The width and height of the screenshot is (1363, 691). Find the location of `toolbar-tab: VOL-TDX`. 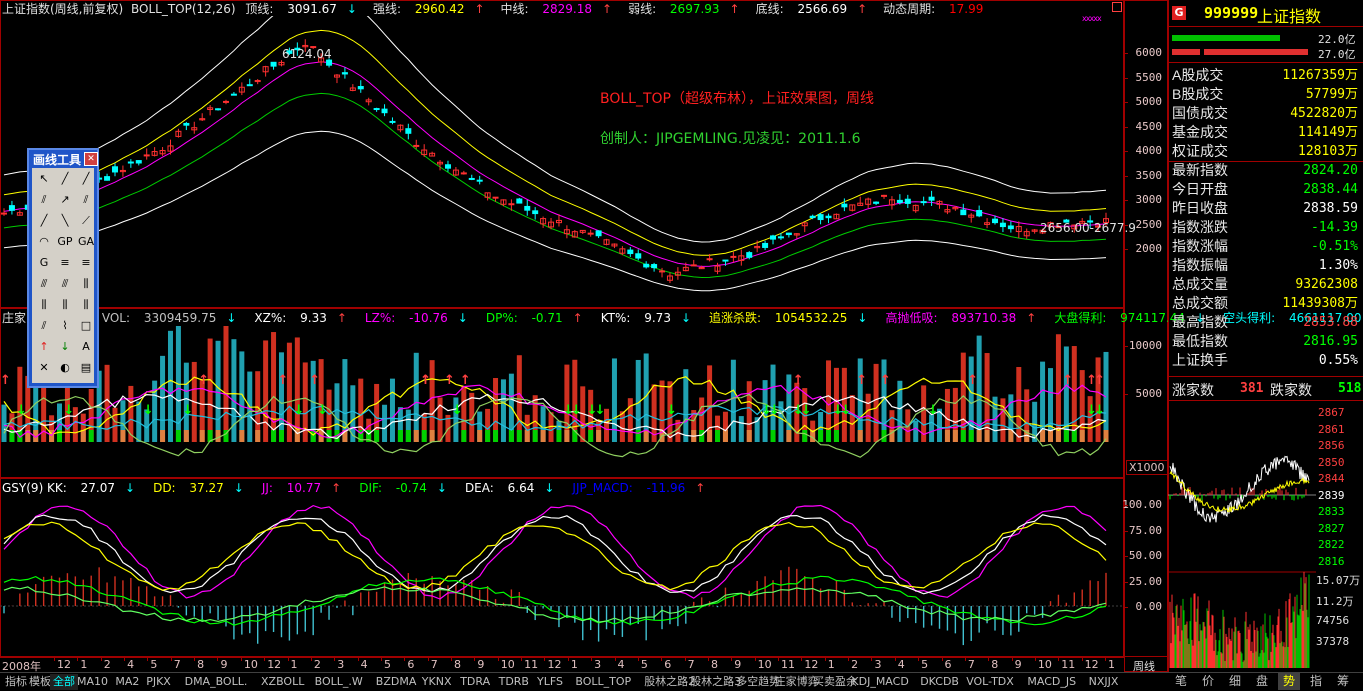

toolbar-tab: VOL-TDX is located at coordinates (990, 682).